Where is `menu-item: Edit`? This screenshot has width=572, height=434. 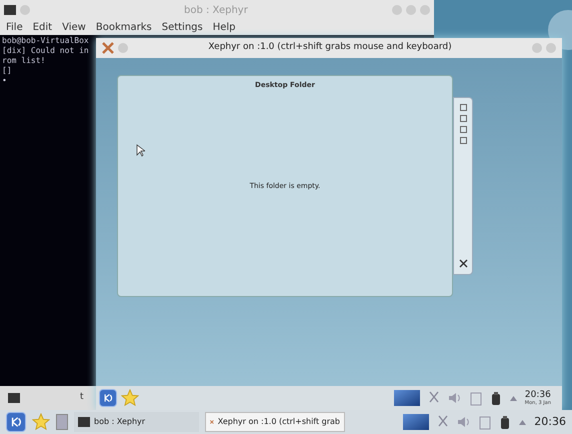 menu-item: Edit is located at coordinates (42, 27).